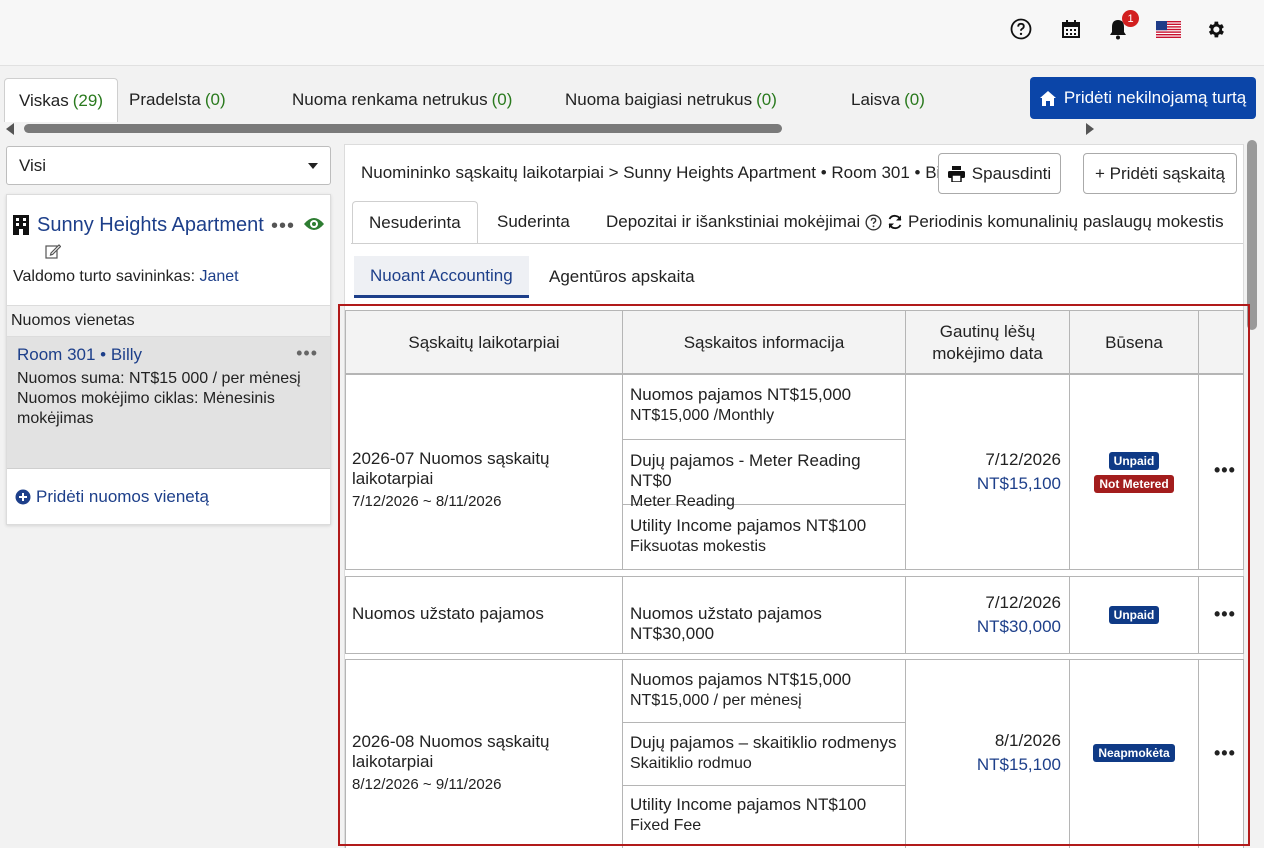 The height and width of the screenshot is (848, 1264). I want to click on tab-overdue: Pradelsta (0), so click(177, 100).